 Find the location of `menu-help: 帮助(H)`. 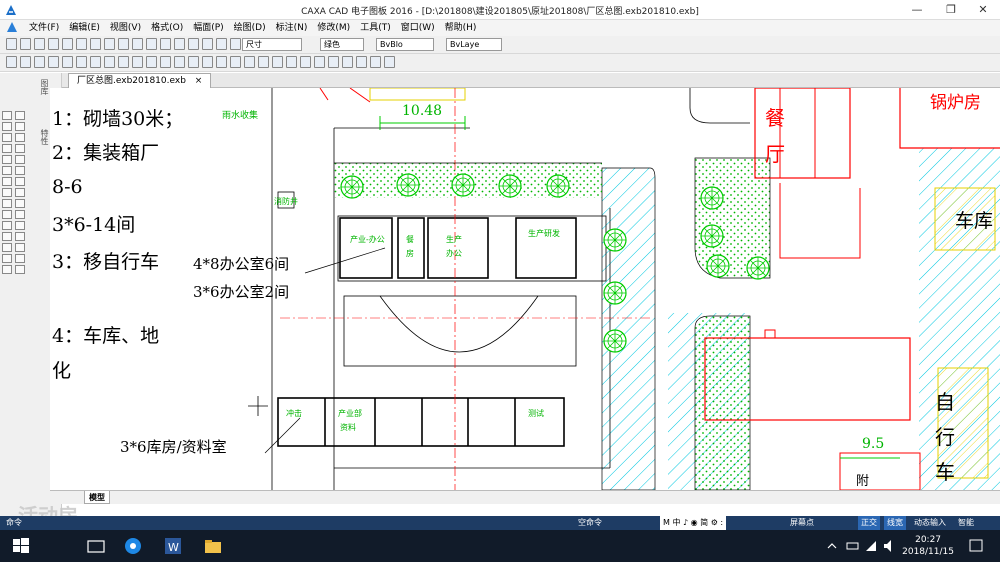

menu-help: 帮助(H) is located at coordinates (461, 28).